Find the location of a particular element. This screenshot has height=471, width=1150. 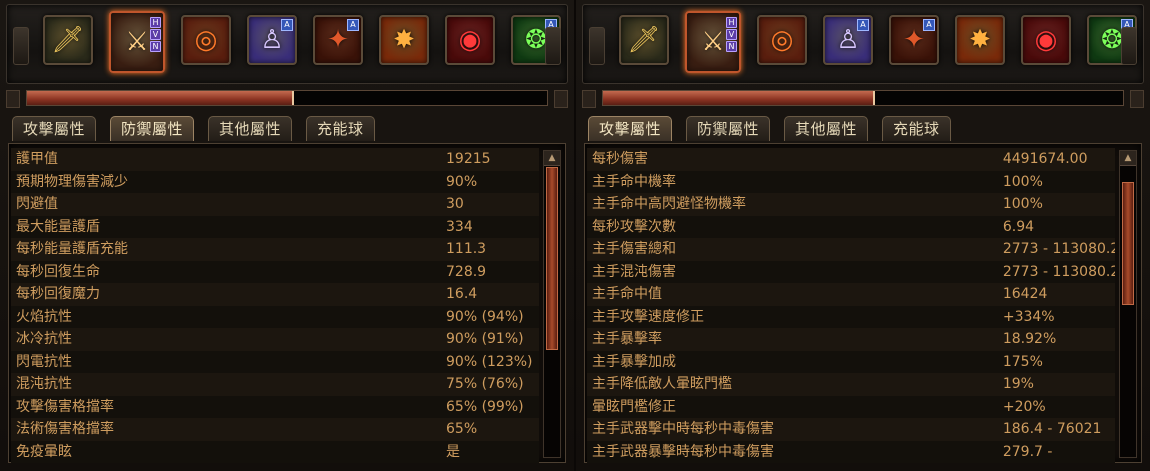

stat-name: 主手傷害總和 is located at coordinates (634, 249).